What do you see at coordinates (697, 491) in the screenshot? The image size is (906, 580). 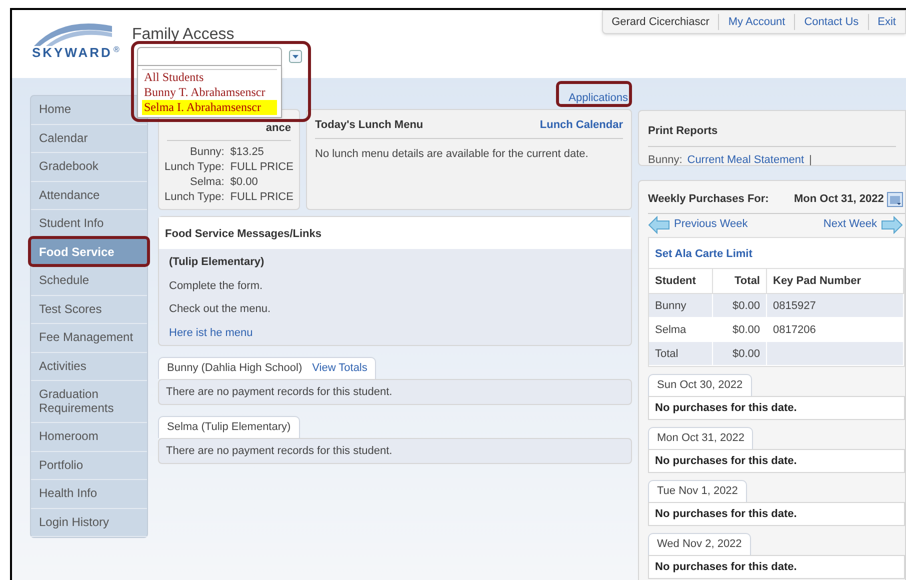 I see `day-tab: Tue Nov 1, 2022` at bounding box center [697, 491].